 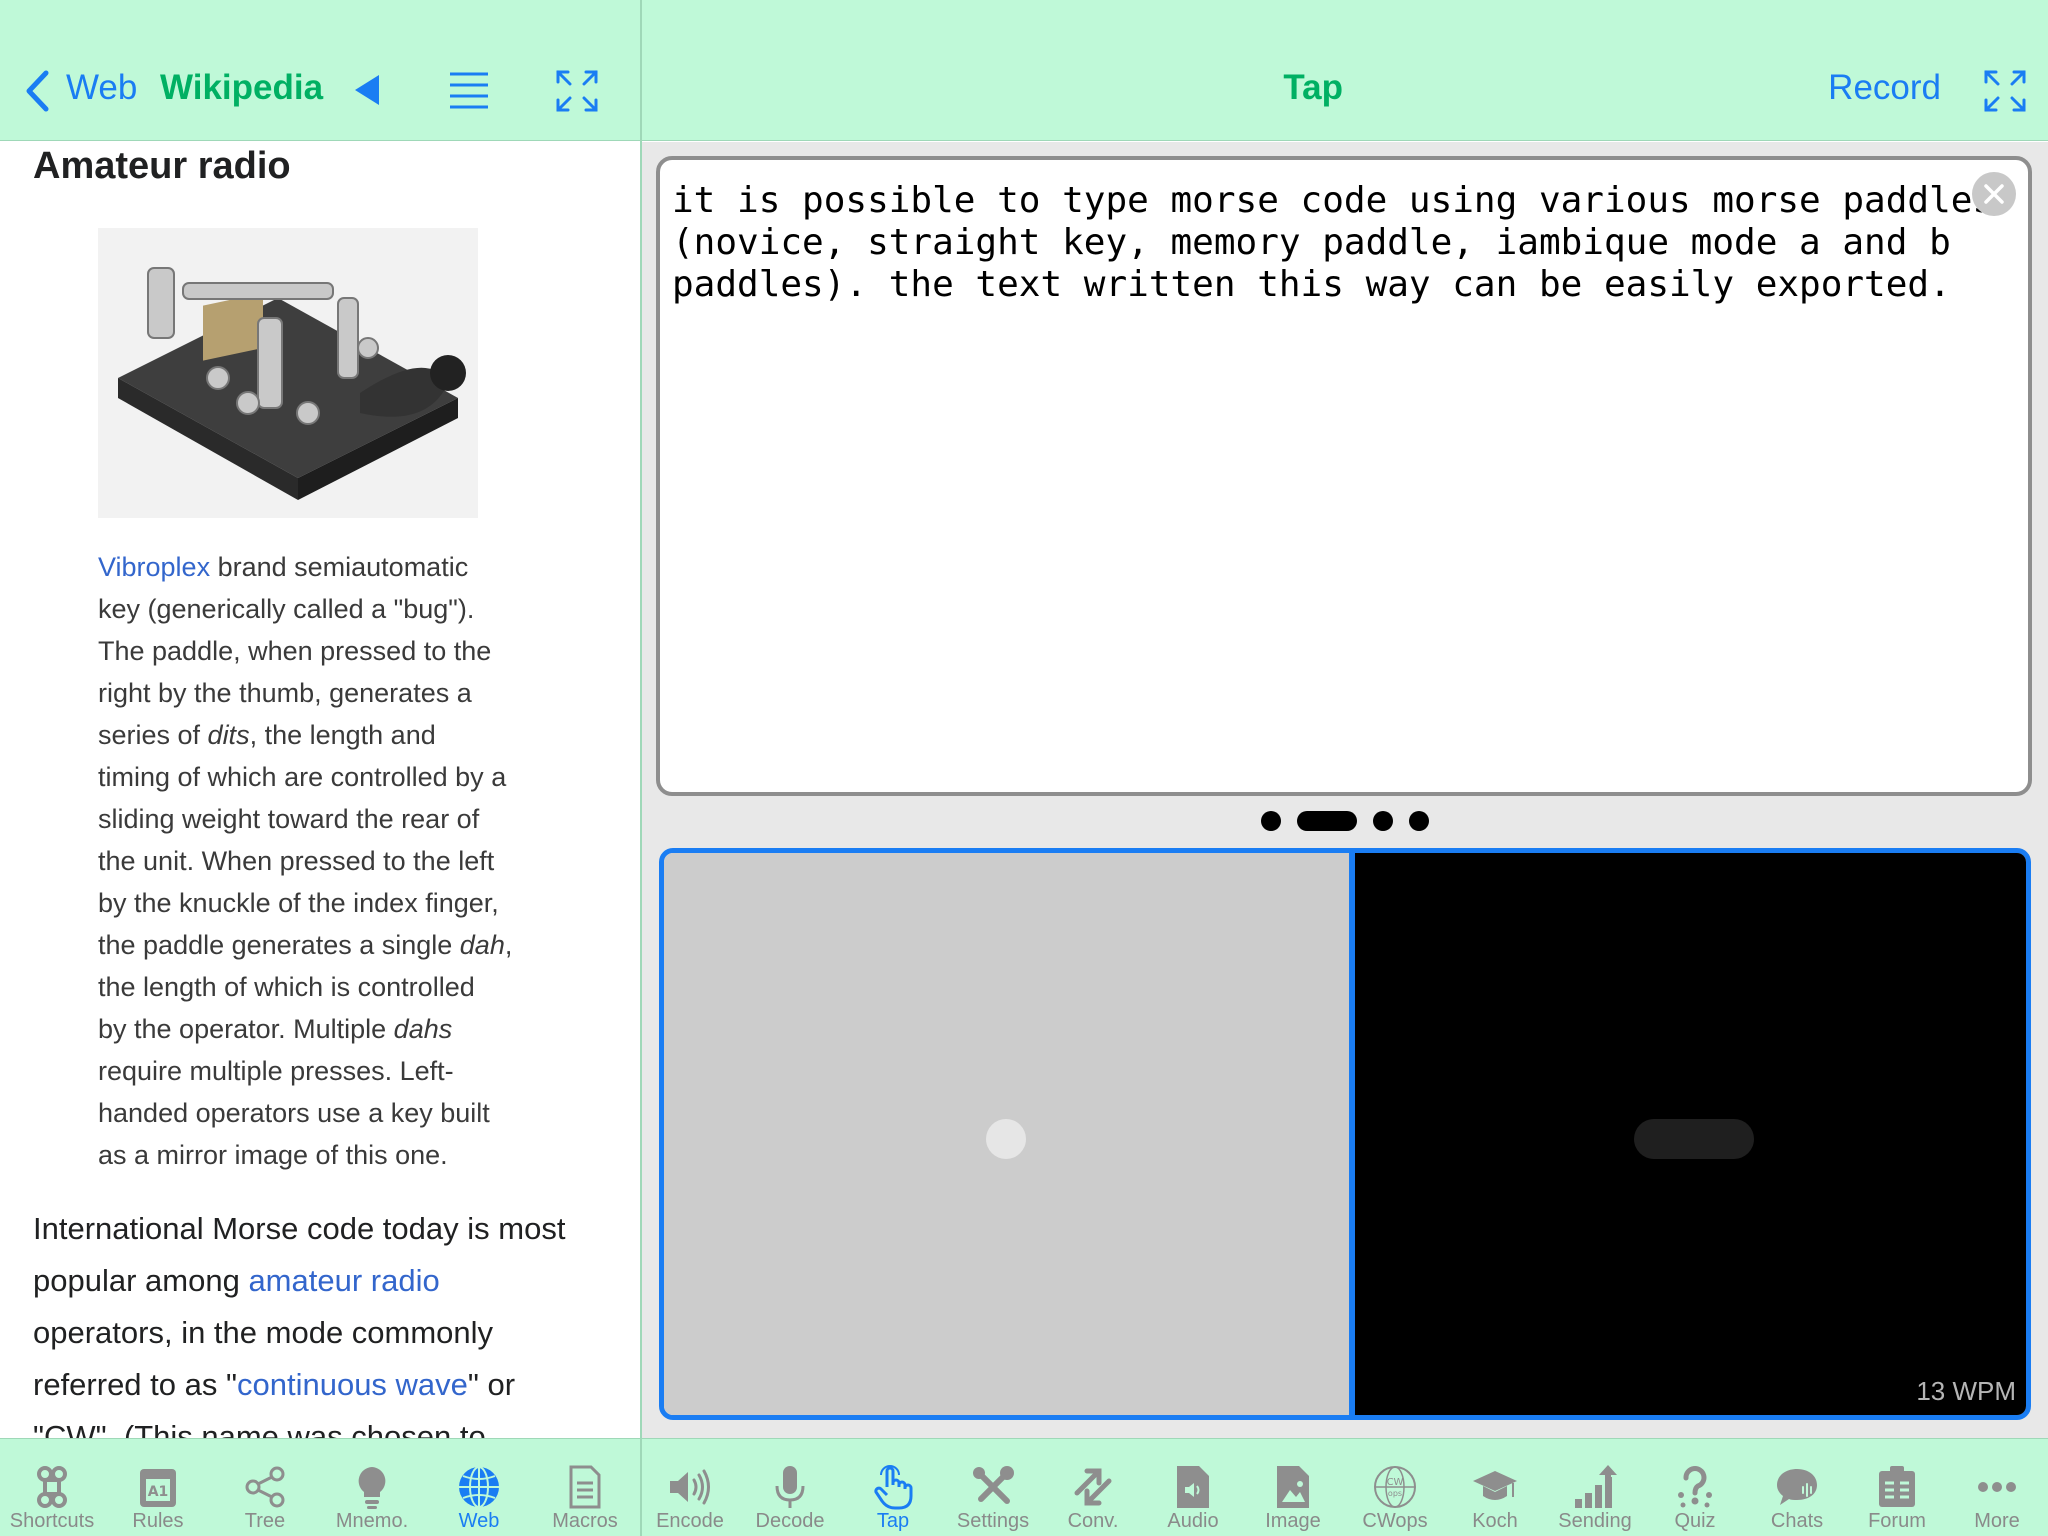 I want to click on text-line: Vibroplex brand semiautomatic, so click(x=328, y=567).